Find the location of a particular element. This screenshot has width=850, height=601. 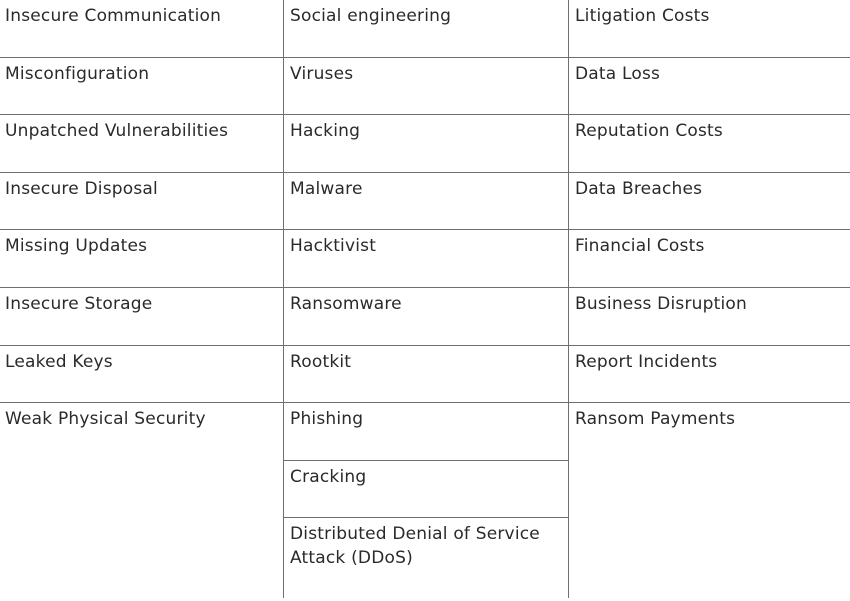

table-cell: Social engineering is located at coordinates (426, 29).